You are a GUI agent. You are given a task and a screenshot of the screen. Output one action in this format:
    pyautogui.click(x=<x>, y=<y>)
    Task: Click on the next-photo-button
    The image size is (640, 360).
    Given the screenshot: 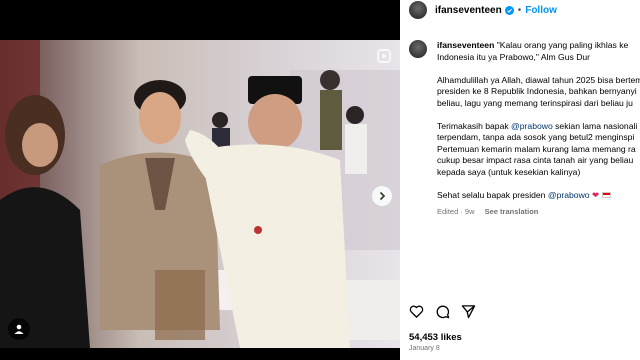 What is the action you would take?
    pyautogui.click(x=382, y=196)
    